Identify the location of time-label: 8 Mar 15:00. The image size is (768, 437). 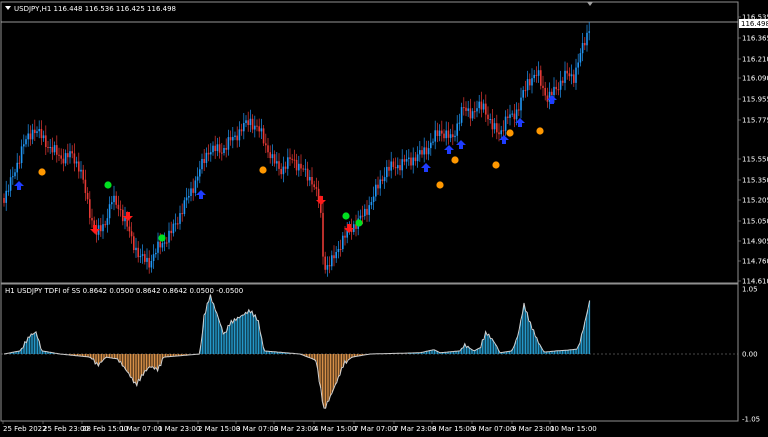
(453, 429).